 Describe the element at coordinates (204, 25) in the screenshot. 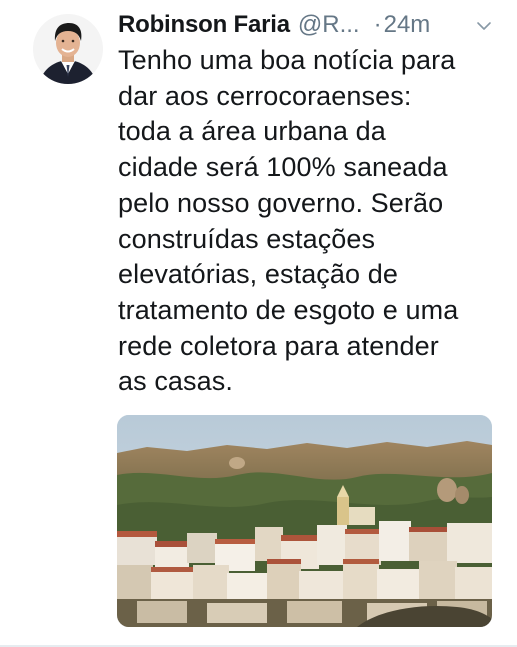

I see `author-name: Robinson Faria` at that location.